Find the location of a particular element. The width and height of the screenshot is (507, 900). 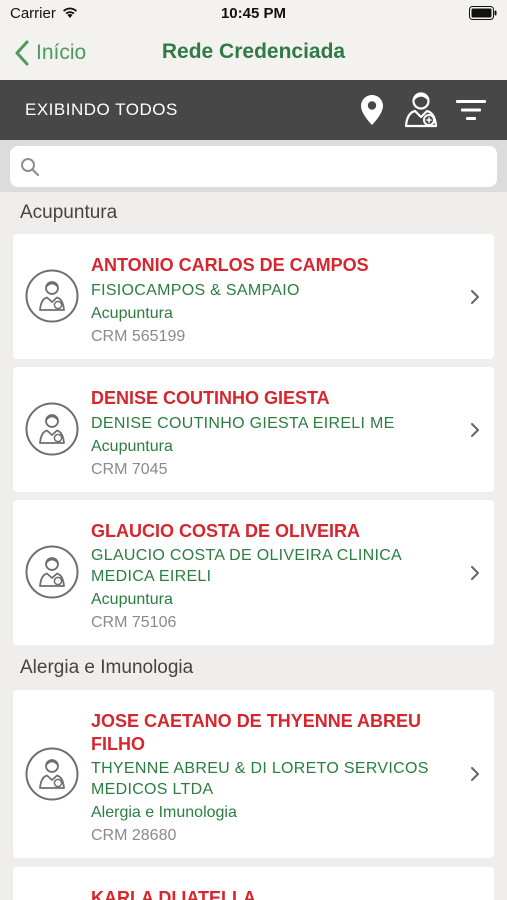

search-box is located at coordinates (253, 166).